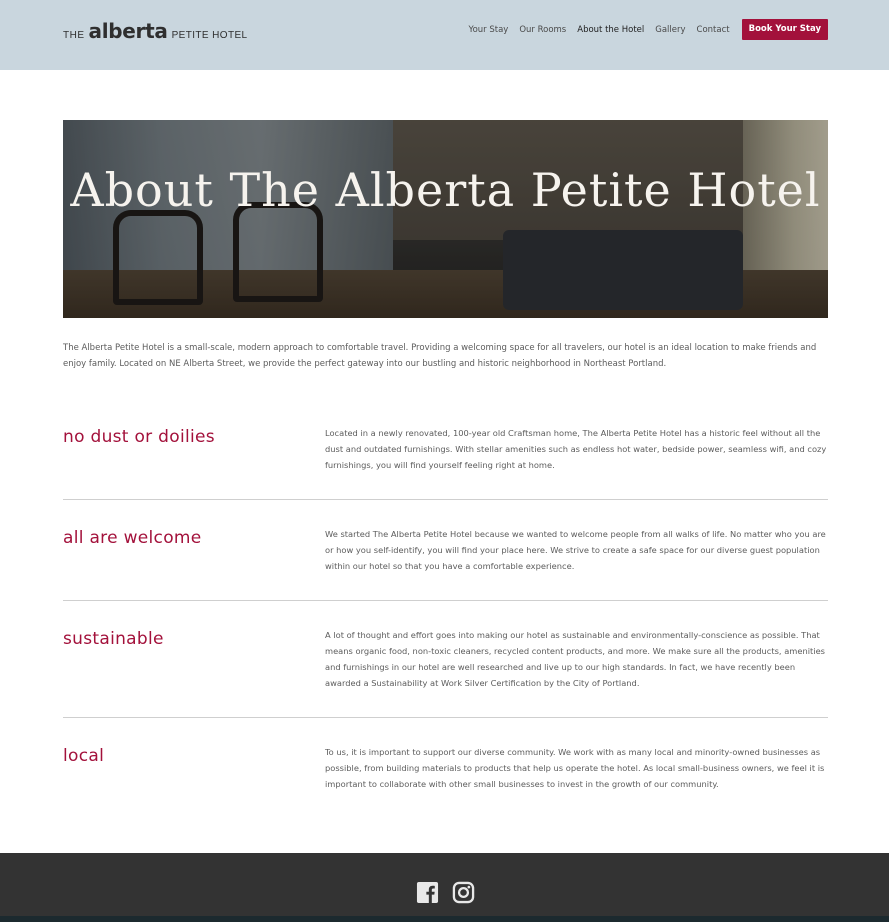 The width and height of the screenshot is (889, 922). Describe the element at coordinates (132, 538) in the screenshot. I see `feature-title: all are welcome` at that location.